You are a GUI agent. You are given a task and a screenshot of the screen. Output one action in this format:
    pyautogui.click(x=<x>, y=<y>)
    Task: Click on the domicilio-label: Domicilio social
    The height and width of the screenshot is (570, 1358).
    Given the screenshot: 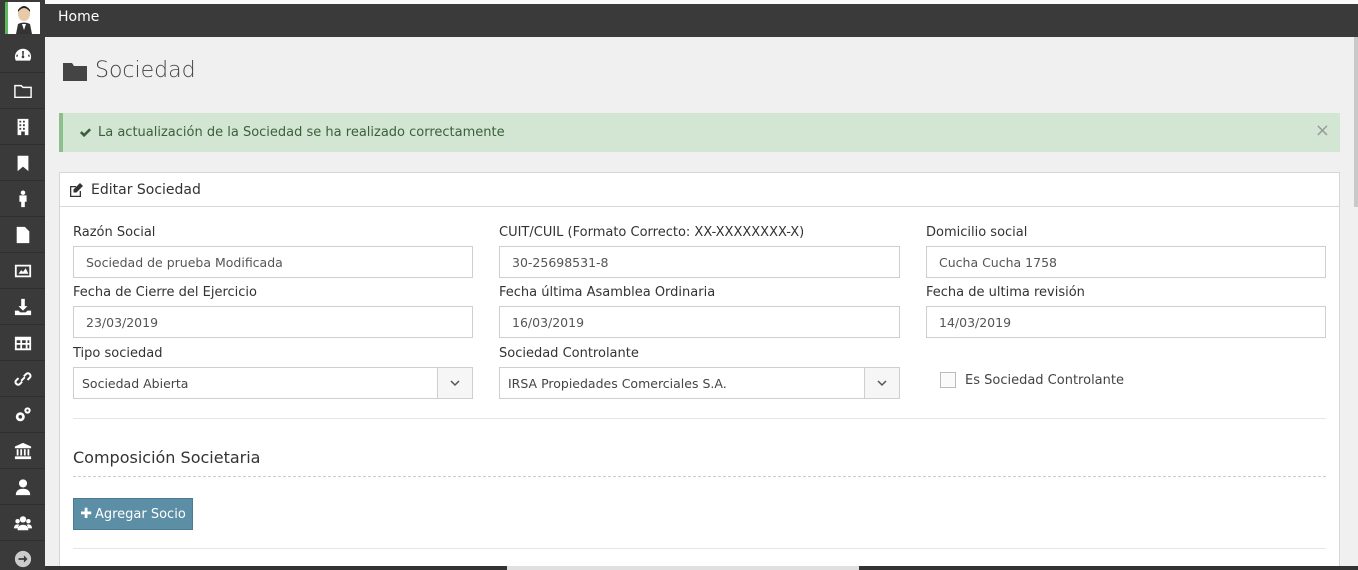 What is the action you would take?
    pyautogui.click(x=977, y=232)
    